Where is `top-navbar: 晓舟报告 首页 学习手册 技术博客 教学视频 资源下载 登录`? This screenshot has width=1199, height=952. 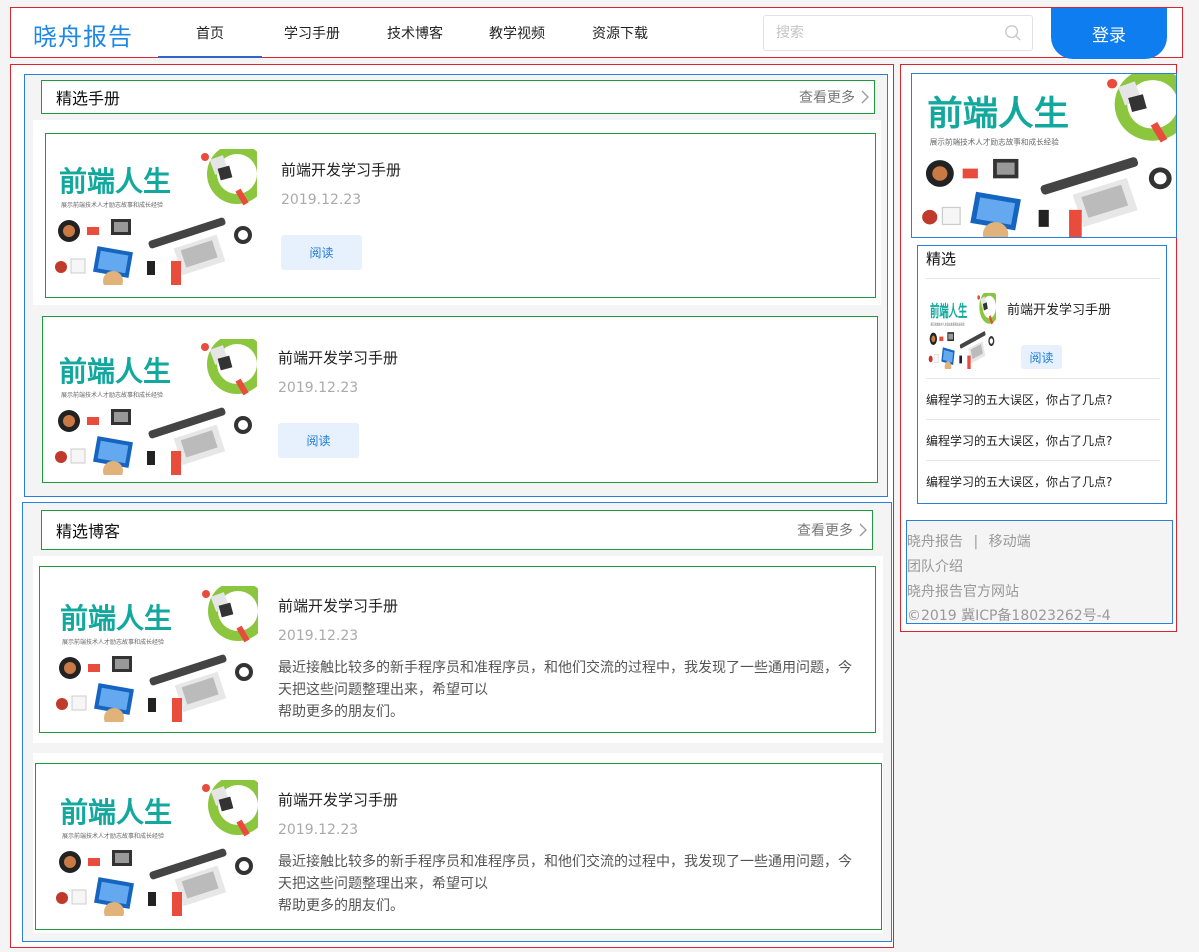 top-navbar: 晓舟报告 首页 学习手册 技术博客 教学视频 资源下载 登录 is located at coordinates (596, 33).